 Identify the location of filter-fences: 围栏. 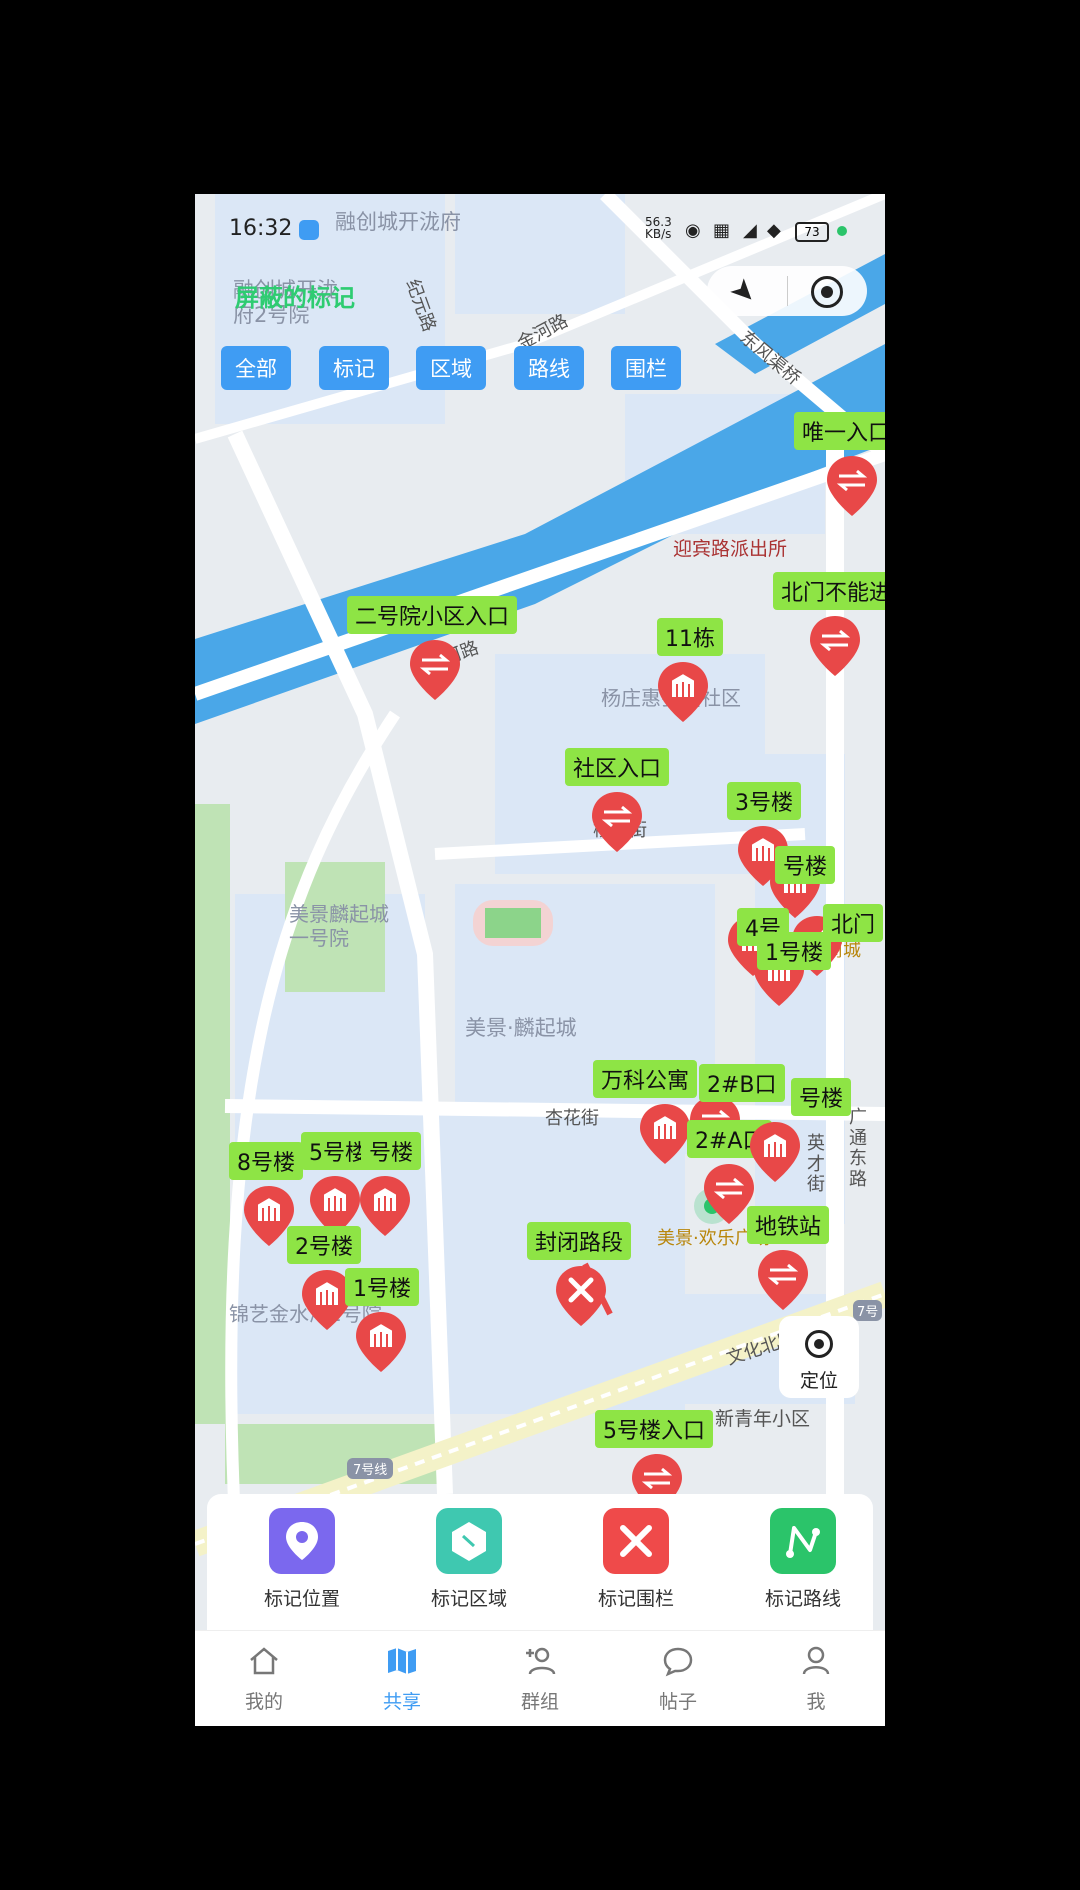
(646, 368).